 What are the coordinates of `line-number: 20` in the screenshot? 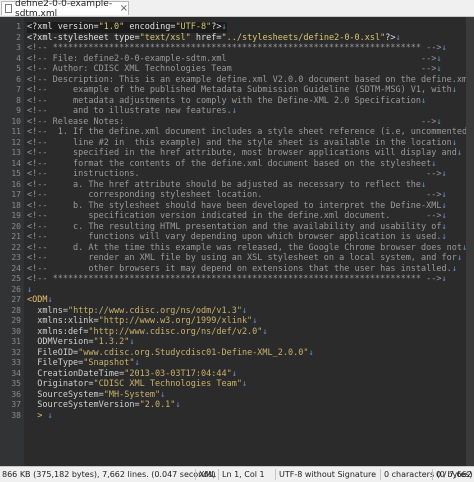 It's located at (16, 226).